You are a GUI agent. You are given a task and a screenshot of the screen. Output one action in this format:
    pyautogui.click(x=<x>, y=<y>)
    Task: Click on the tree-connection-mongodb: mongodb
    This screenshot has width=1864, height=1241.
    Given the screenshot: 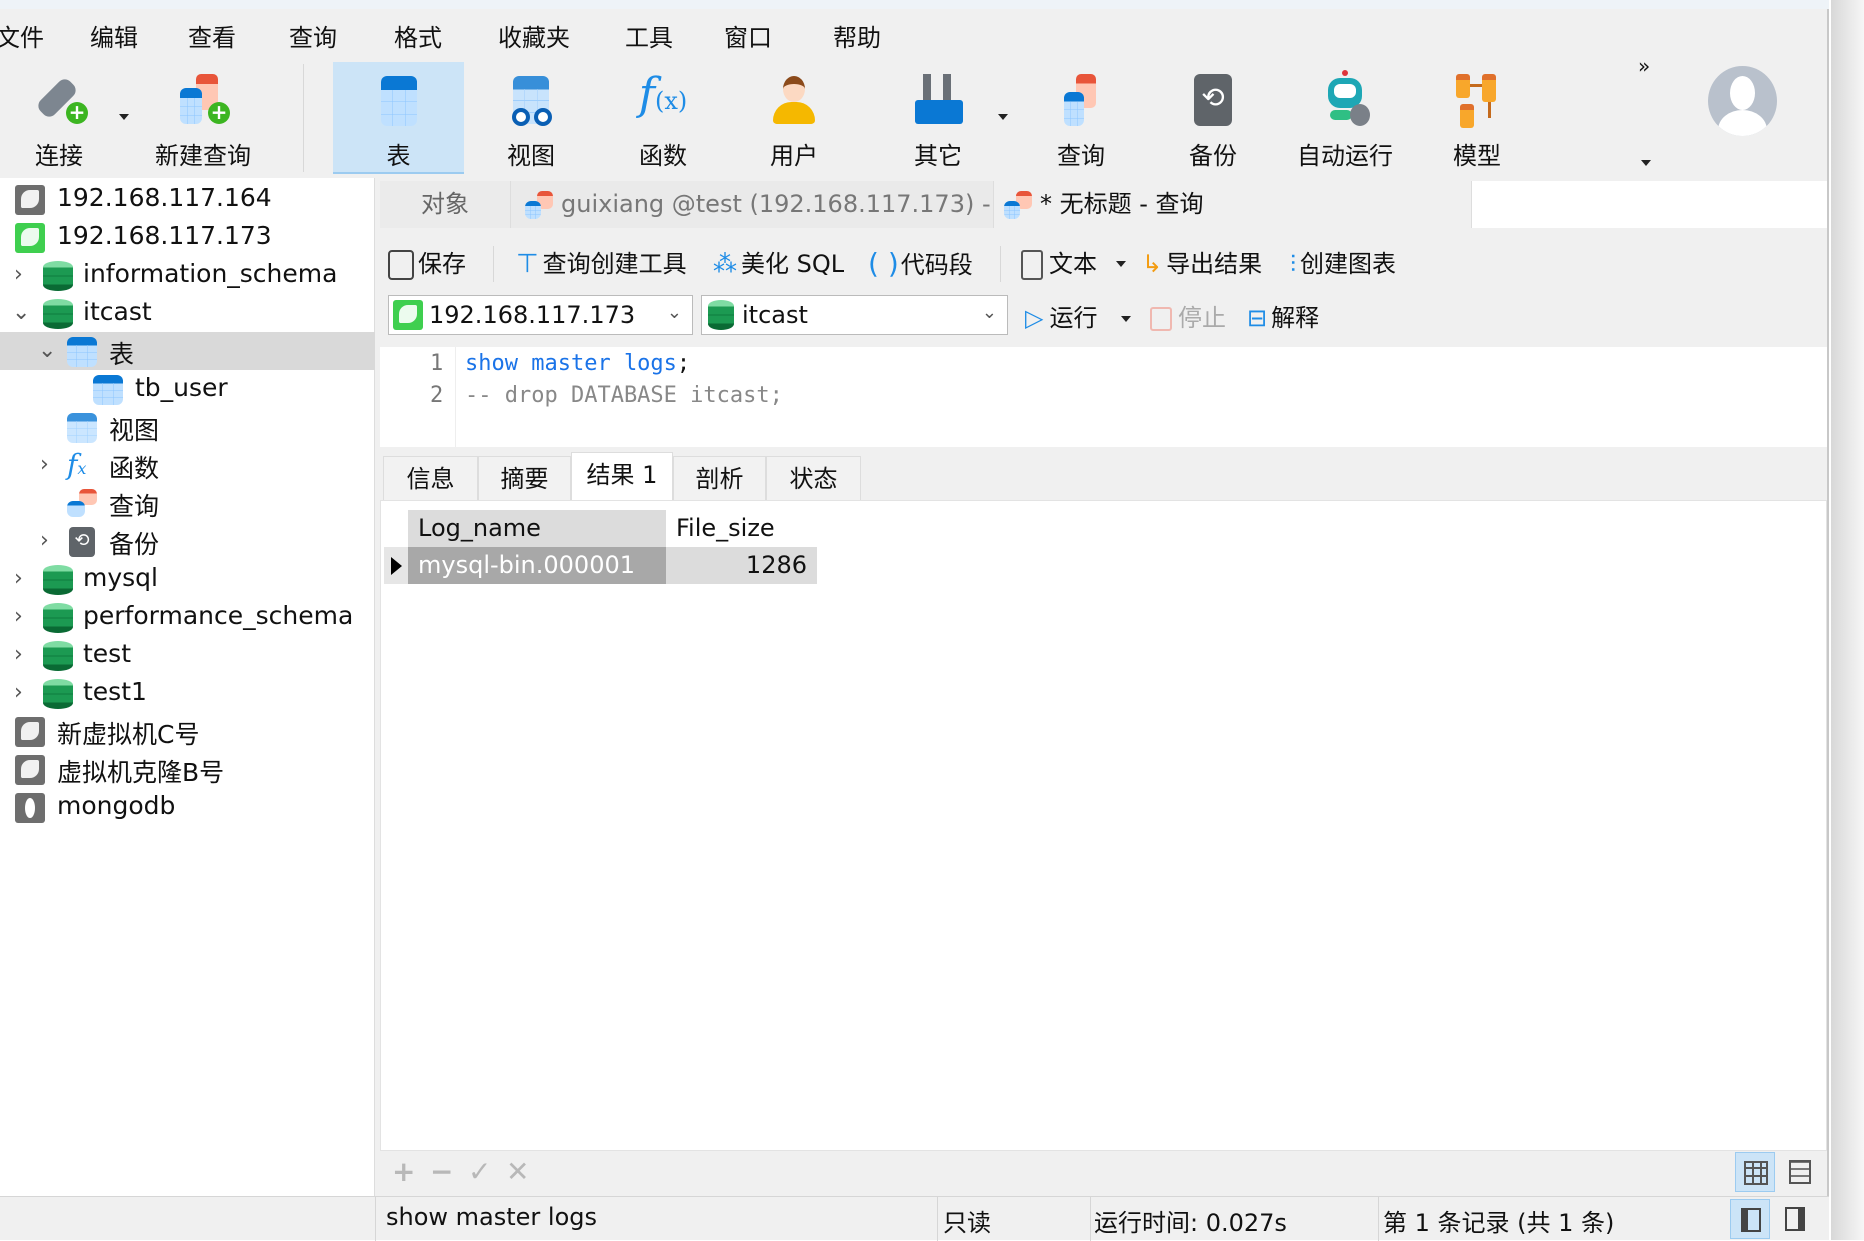 What is the action you would take?
    pyautogui.click(x=187, y=807)
    